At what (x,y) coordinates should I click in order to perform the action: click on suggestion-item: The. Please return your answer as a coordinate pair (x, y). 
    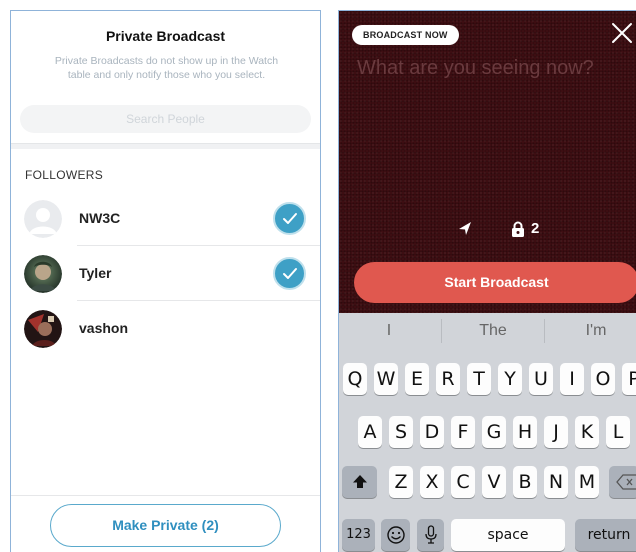
    Looking at the image, I should click on (493, 331).